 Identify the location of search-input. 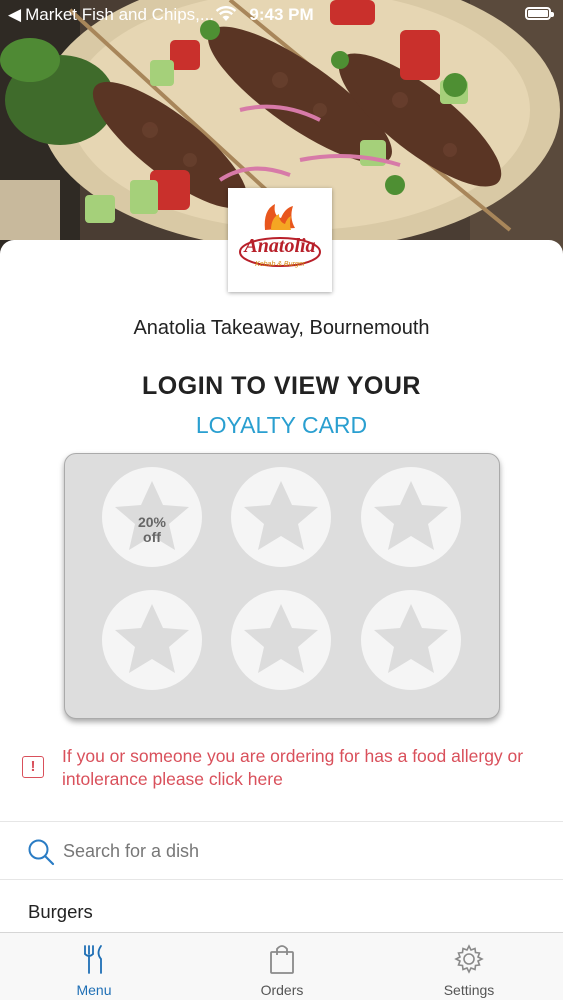
(298, 851).